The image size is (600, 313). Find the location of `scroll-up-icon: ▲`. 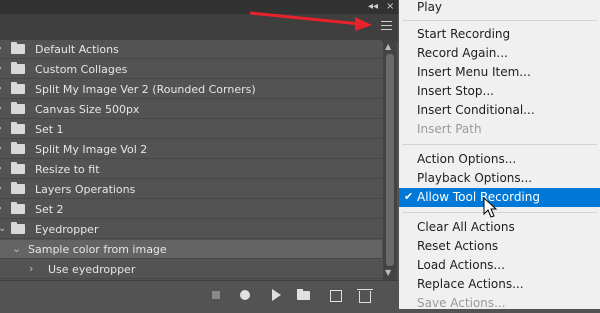

scroll-up-icon: ▲ is located at coordinates (388, 46).